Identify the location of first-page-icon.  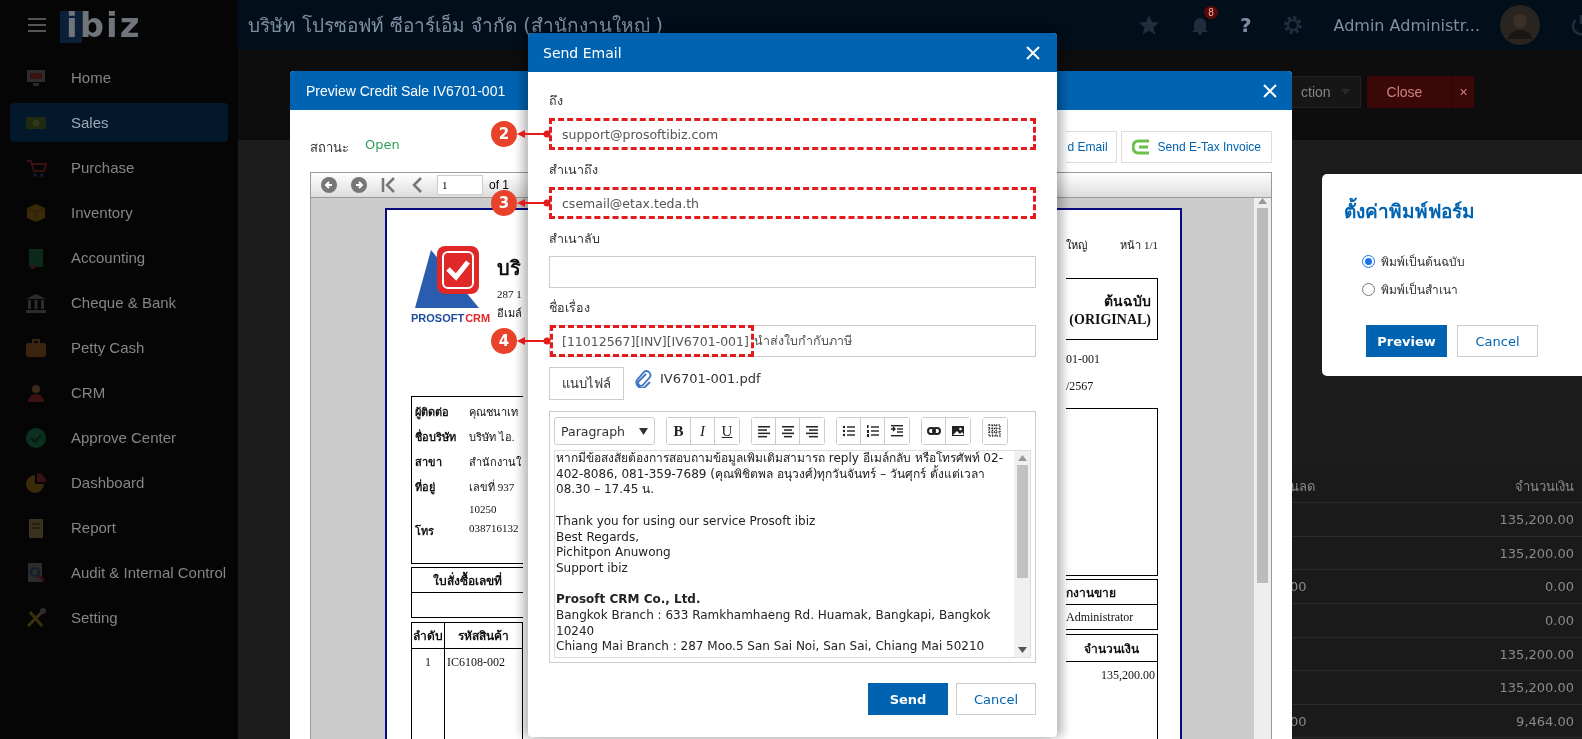
(389, 185).